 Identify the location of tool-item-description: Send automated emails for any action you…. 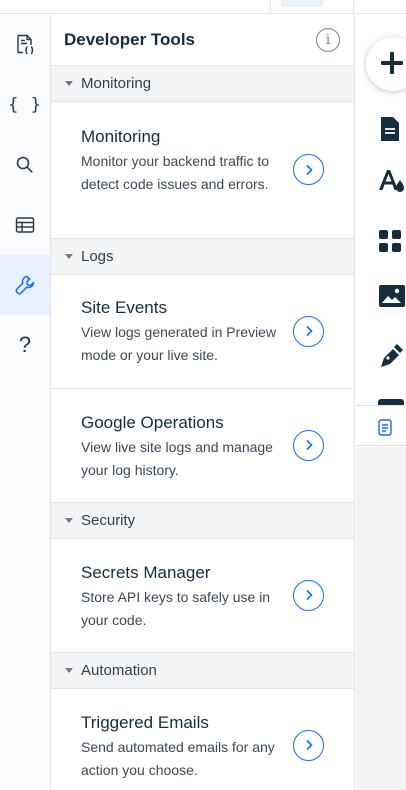
(178, 758).